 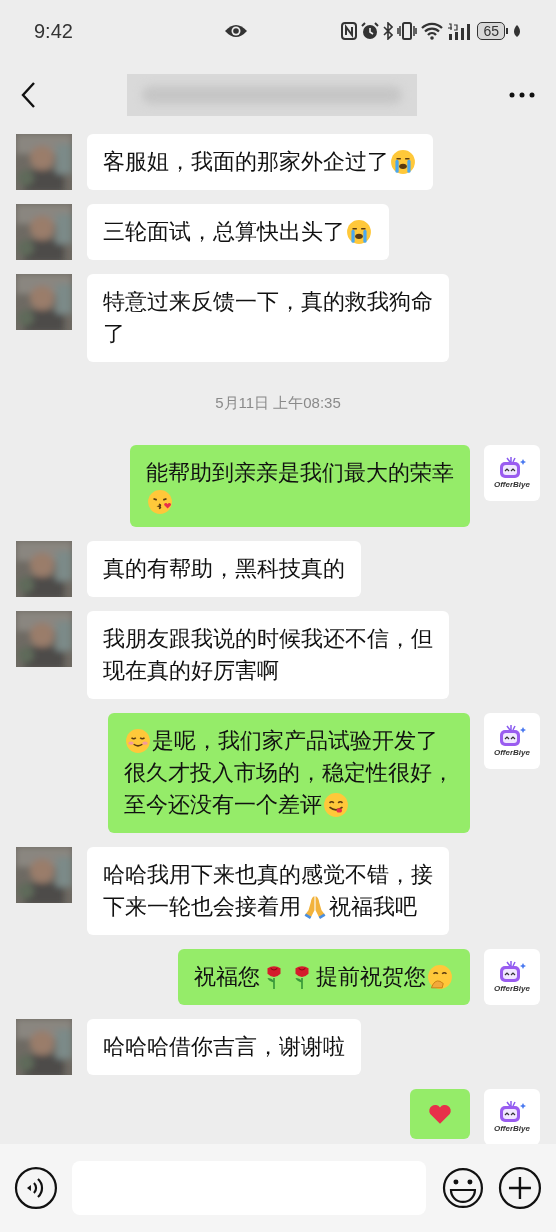 What do you see at coordinates (300, 472) in the screenshot?
I see `message-text: 能帮助到亲亲是我们最大的荣幸` at bounding box center [300, 472].